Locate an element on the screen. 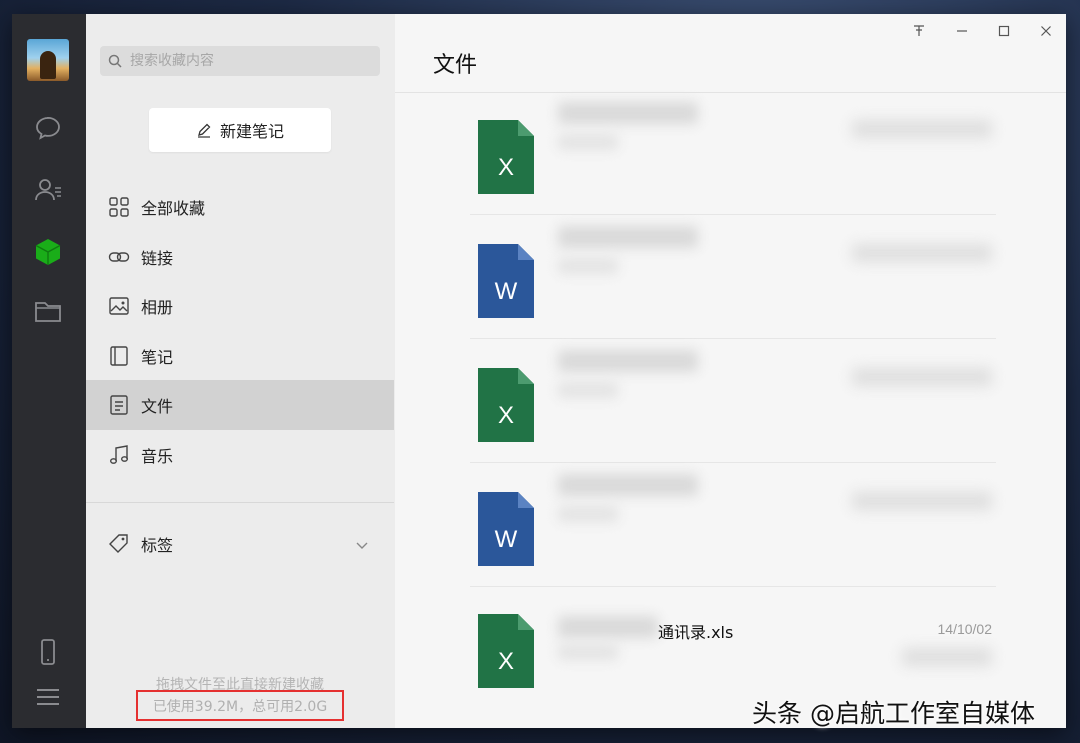 Image resolution: width=1080 pixels, height=743 pixels. contacts-icon is located at coordinates (48, 190).